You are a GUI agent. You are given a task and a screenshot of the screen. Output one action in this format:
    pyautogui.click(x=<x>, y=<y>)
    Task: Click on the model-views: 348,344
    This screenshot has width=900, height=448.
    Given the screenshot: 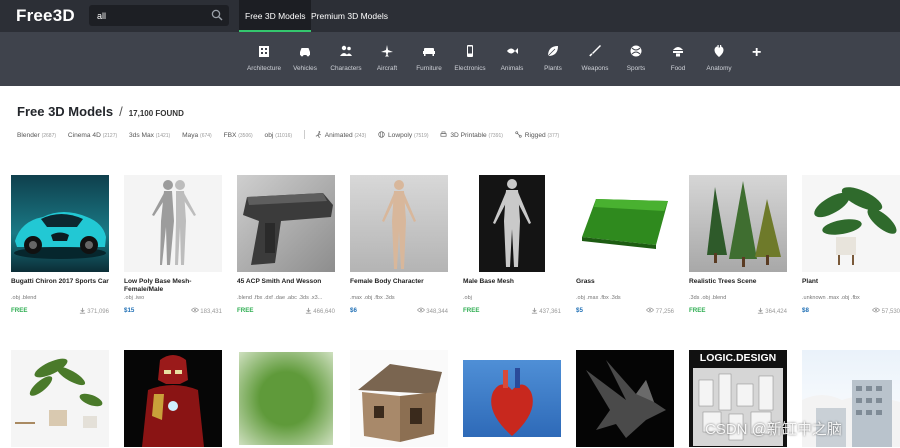 What is the action you would take?
    pyautogui.click(x=432, y=311)
    